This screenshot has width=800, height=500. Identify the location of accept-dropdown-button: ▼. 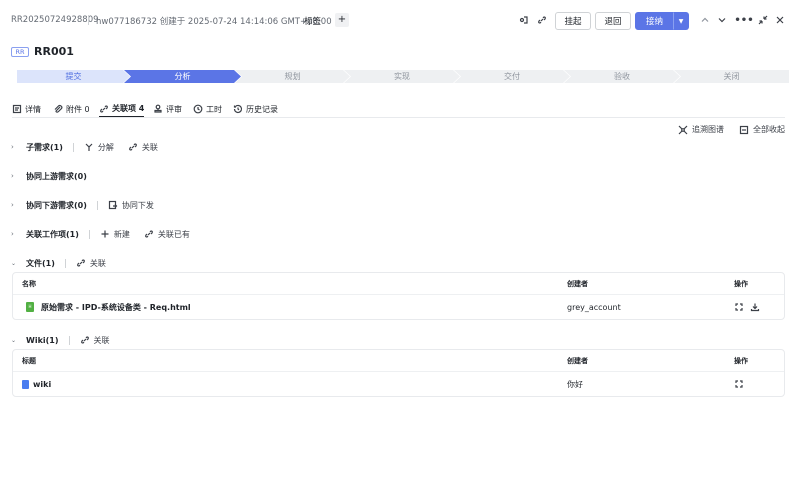
(681, 21).